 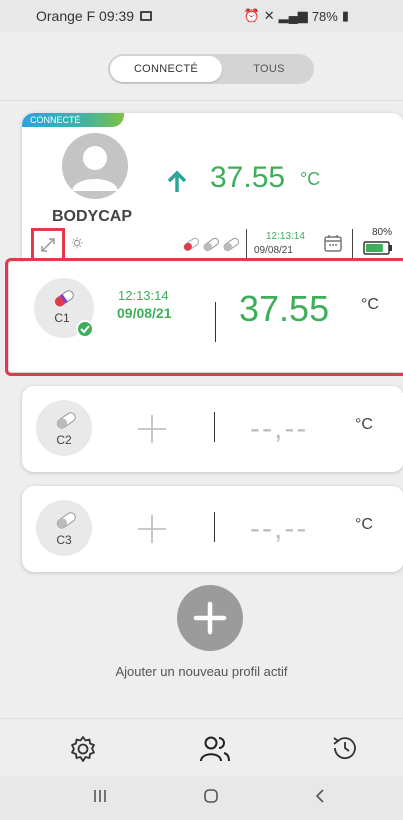 What do you see at coordinates (201, 100) in the screenshot?
I see `divider` at bounding box center [201, 100].